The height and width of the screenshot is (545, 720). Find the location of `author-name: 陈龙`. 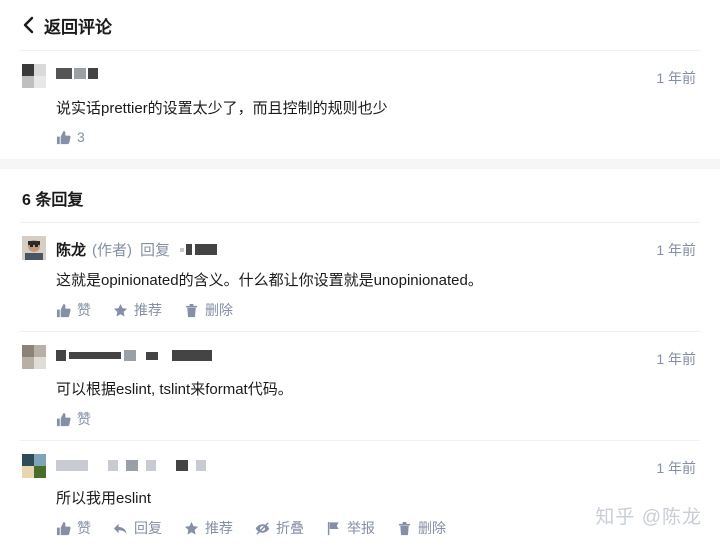

author-name: 陈龙 is located at coordinates (71, 249).